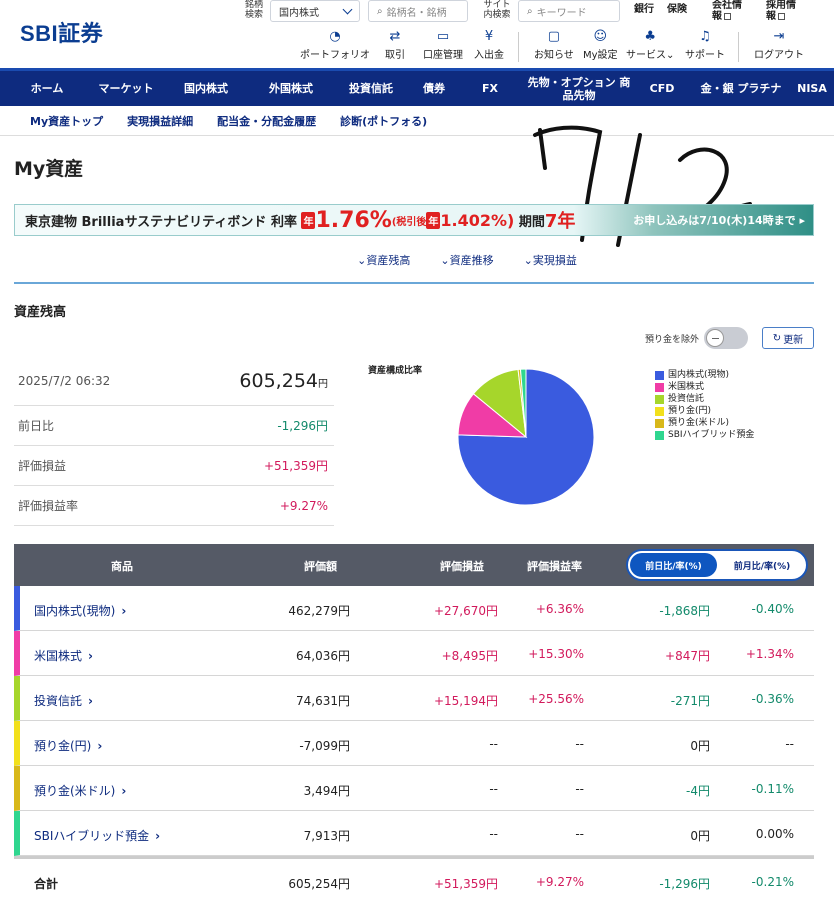 This screenshot has height=917, width=834. Describe the element at coordinates (600, 46) in the screenshot. I see `my-settings-tool: ☺ My設定` at that location.